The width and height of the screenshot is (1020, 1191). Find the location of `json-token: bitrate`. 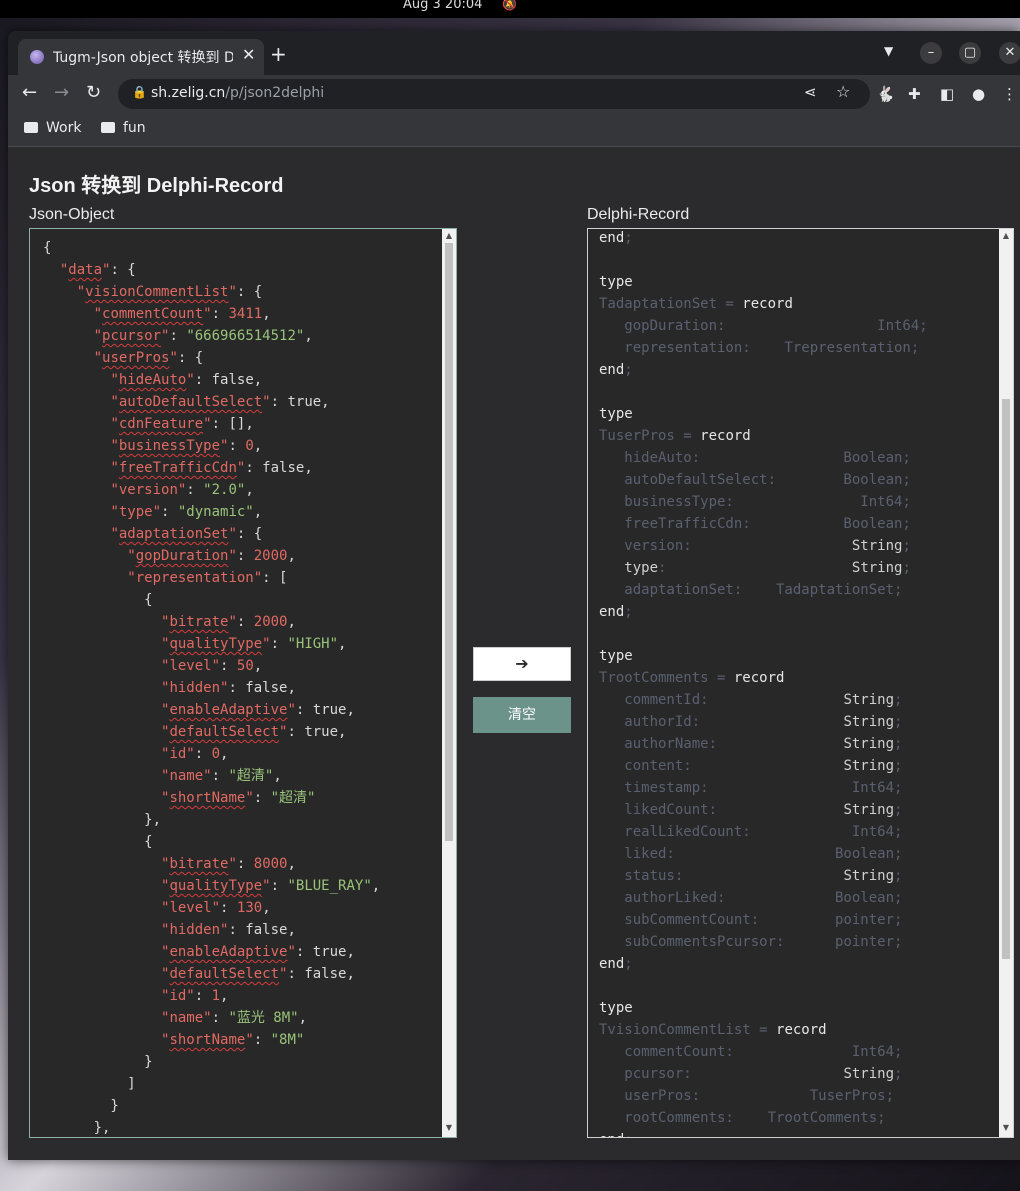

json-token: bitrate is located at coordinates (199, 864).